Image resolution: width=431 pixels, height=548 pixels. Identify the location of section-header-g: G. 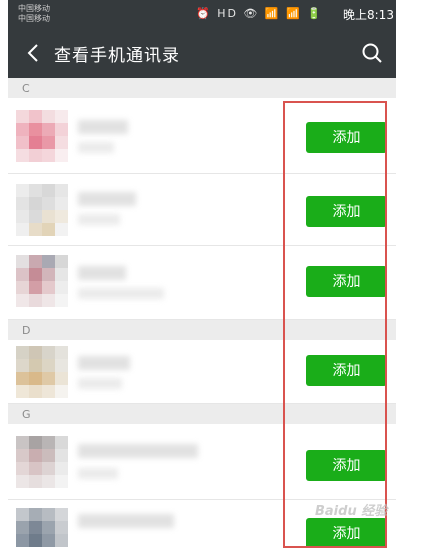
(202, 414).